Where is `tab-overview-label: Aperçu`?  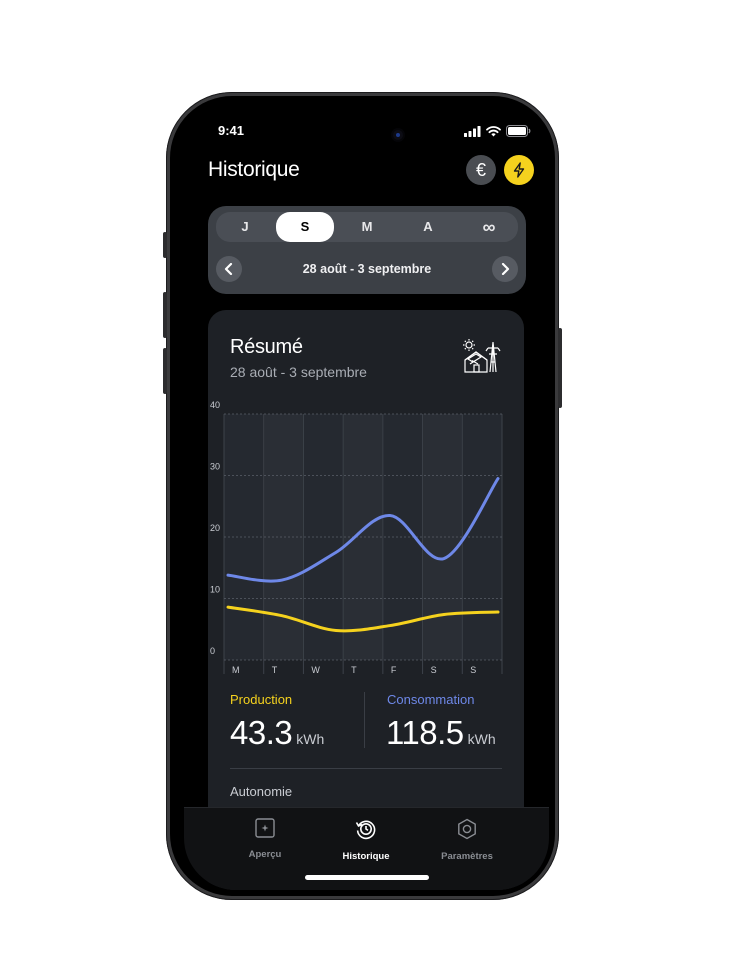 tab-overview-label: Aperçu is located at coordinates (265, 854).